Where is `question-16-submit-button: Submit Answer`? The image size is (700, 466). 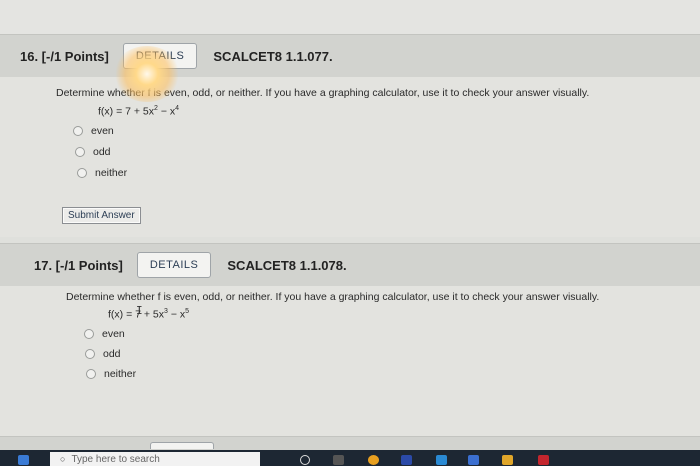 question-16-submit-button: Submit Answer is located at coordinates (101, 215).